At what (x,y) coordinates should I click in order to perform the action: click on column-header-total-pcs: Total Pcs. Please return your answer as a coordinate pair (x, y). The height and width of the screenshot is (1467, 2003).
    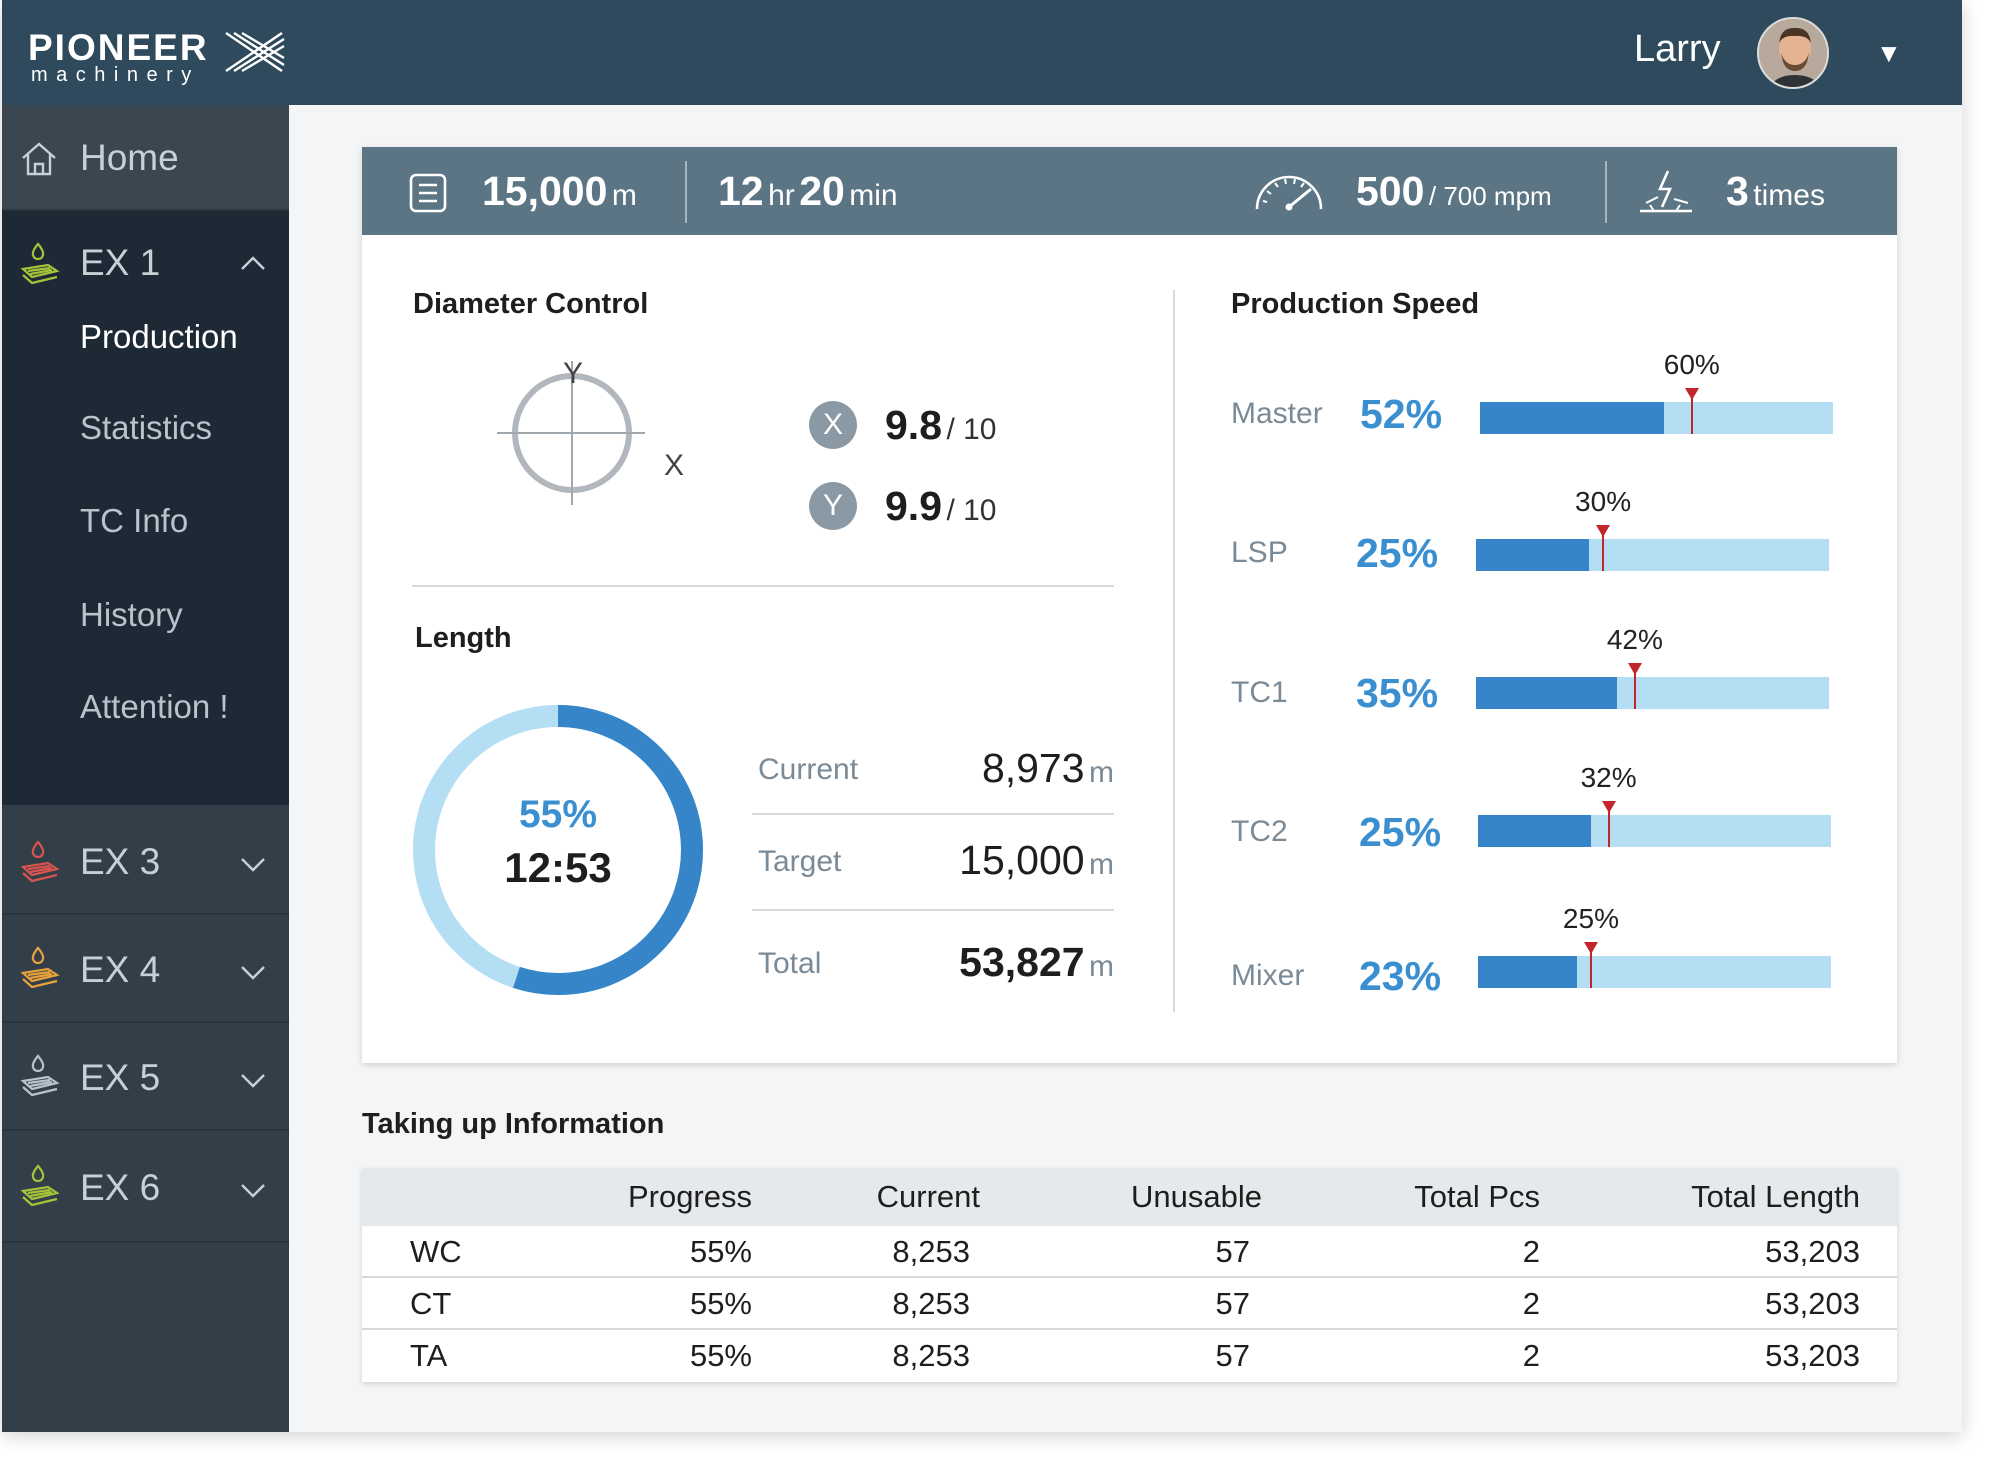
    Looking at the image, I should click on (1411, 1197).